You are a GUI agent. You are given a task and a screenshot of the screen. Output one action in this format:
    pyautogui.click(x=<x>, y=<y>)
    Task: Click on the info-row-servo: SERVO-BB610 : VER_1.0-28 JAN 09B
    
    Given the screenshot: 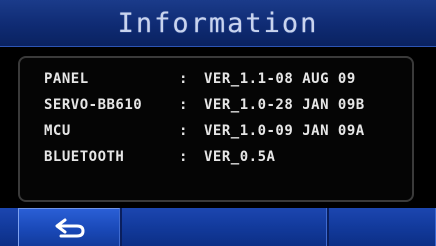 What is the action you would take?
    pyautogui.click(x=204, y=105)
    